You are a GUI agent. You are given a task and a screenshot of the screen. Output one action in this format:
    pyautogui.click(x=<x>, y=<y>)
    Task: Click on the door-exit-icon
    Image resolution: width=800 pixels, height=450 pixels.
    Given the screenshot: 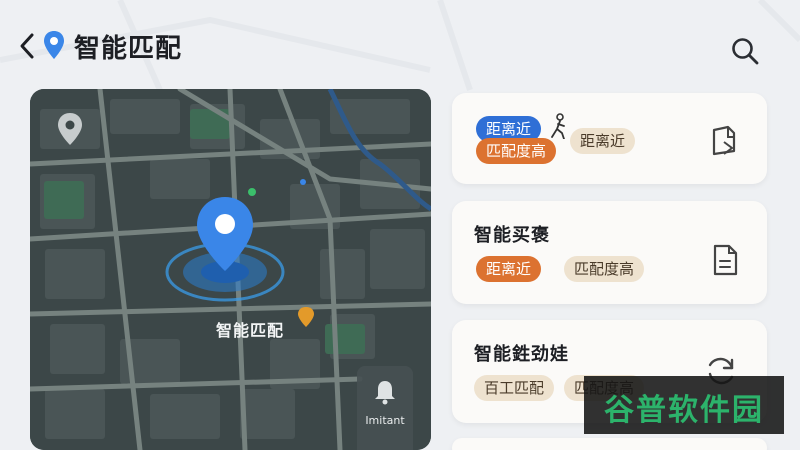 What is the action you would take?
    pyautogui.click(x=725, y=141)
    